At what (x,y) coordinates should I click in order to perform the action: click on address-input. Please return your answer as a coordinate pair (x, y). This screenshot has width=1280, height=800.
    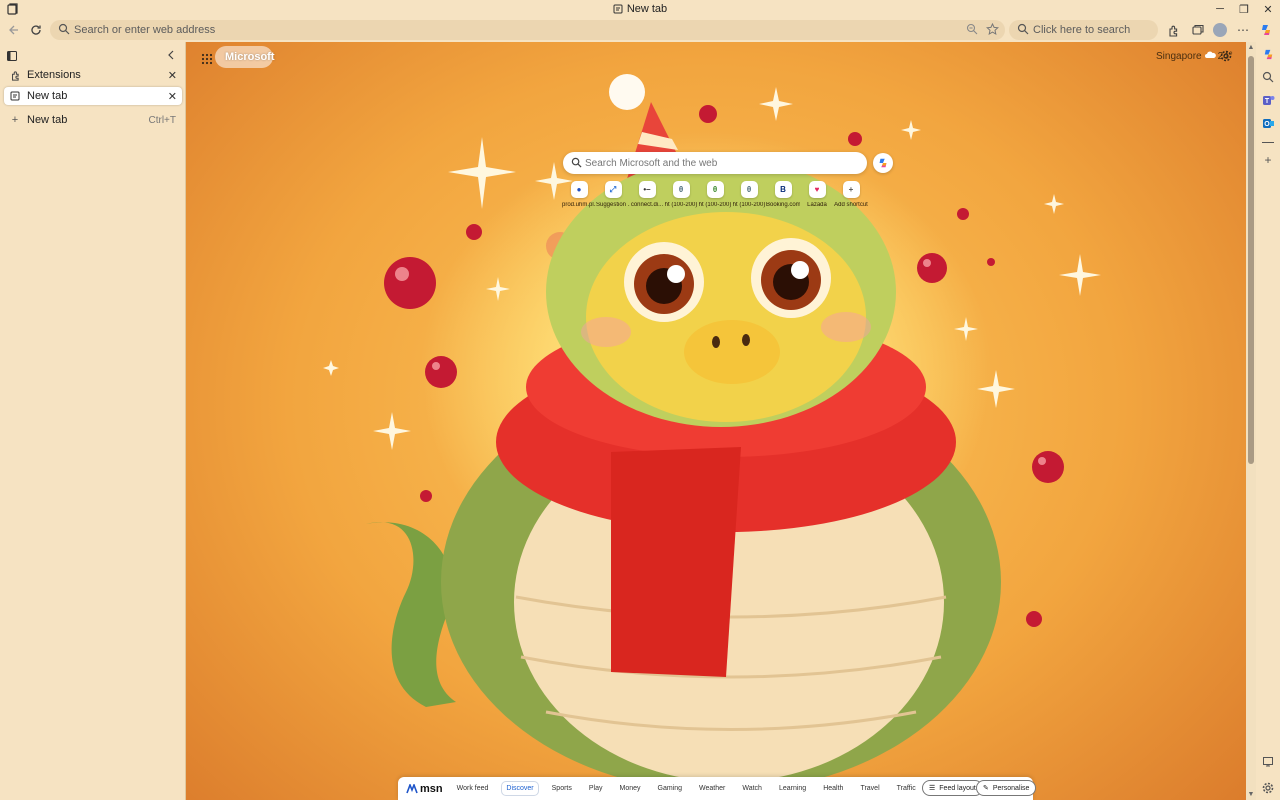
    Looking at the image, I should click on (499, 30).